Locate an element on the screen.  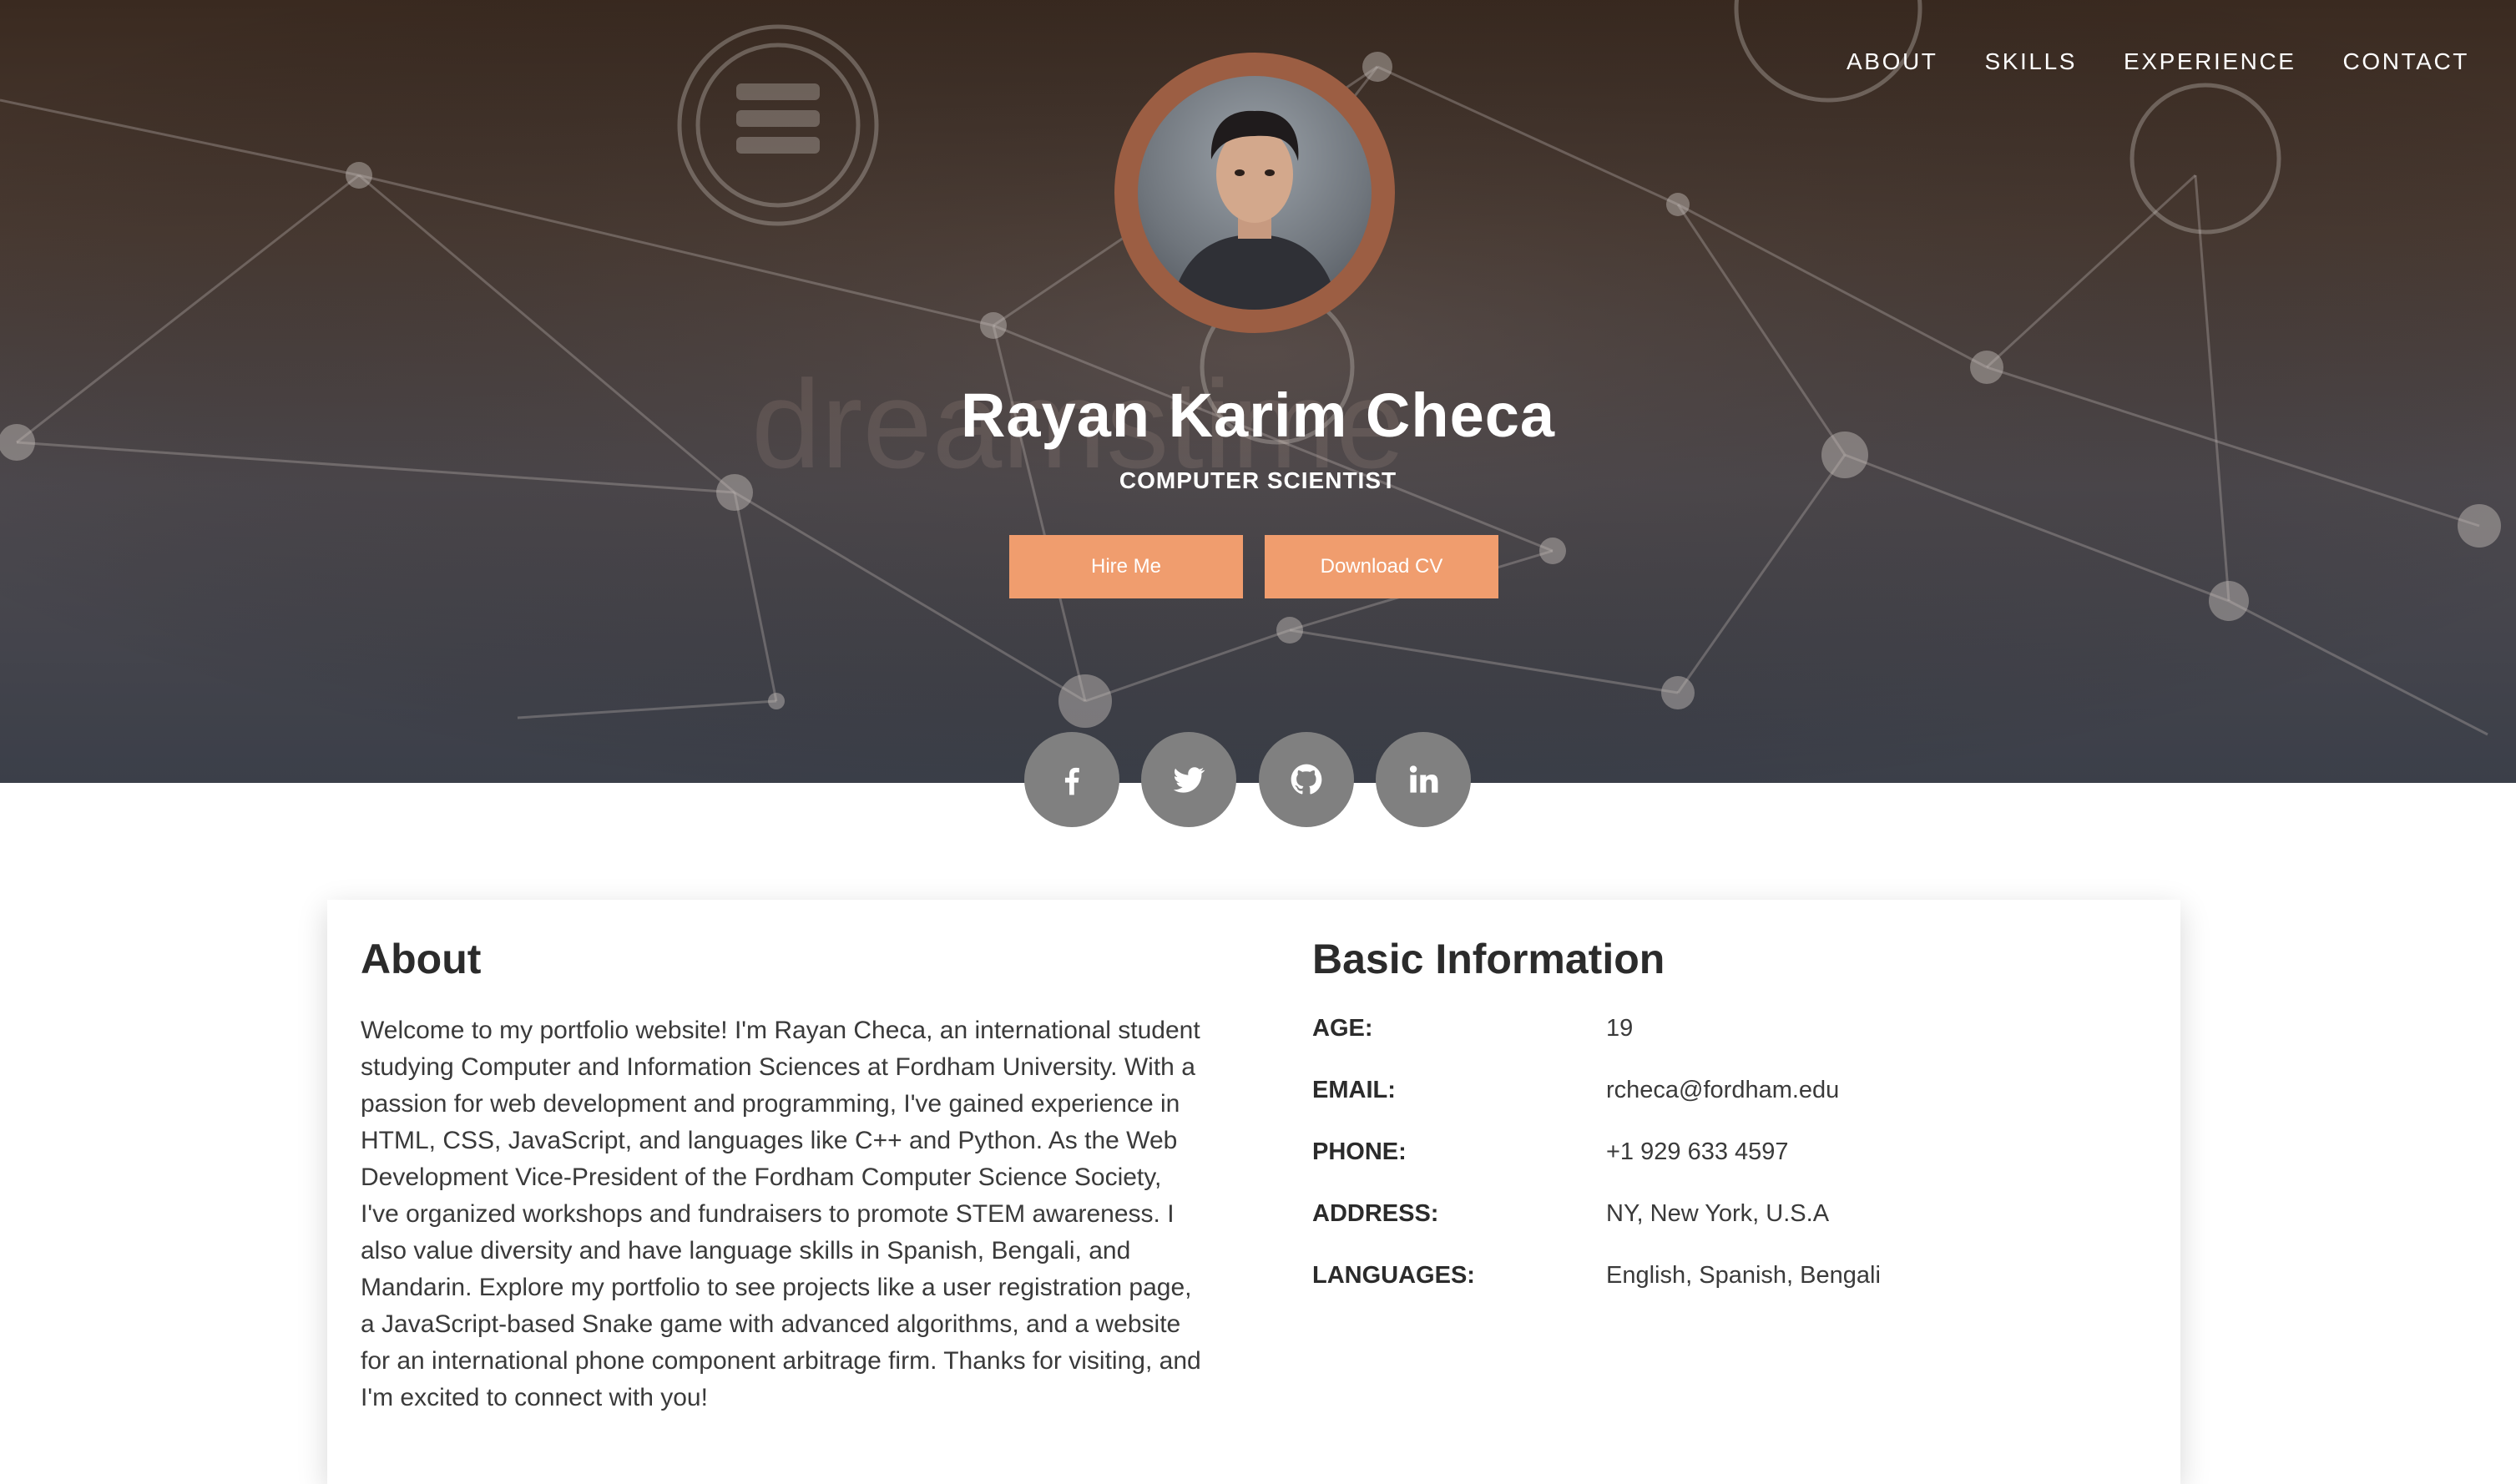
profile-name: Rayan Karim Checa is located at coordinates (1258, 415).